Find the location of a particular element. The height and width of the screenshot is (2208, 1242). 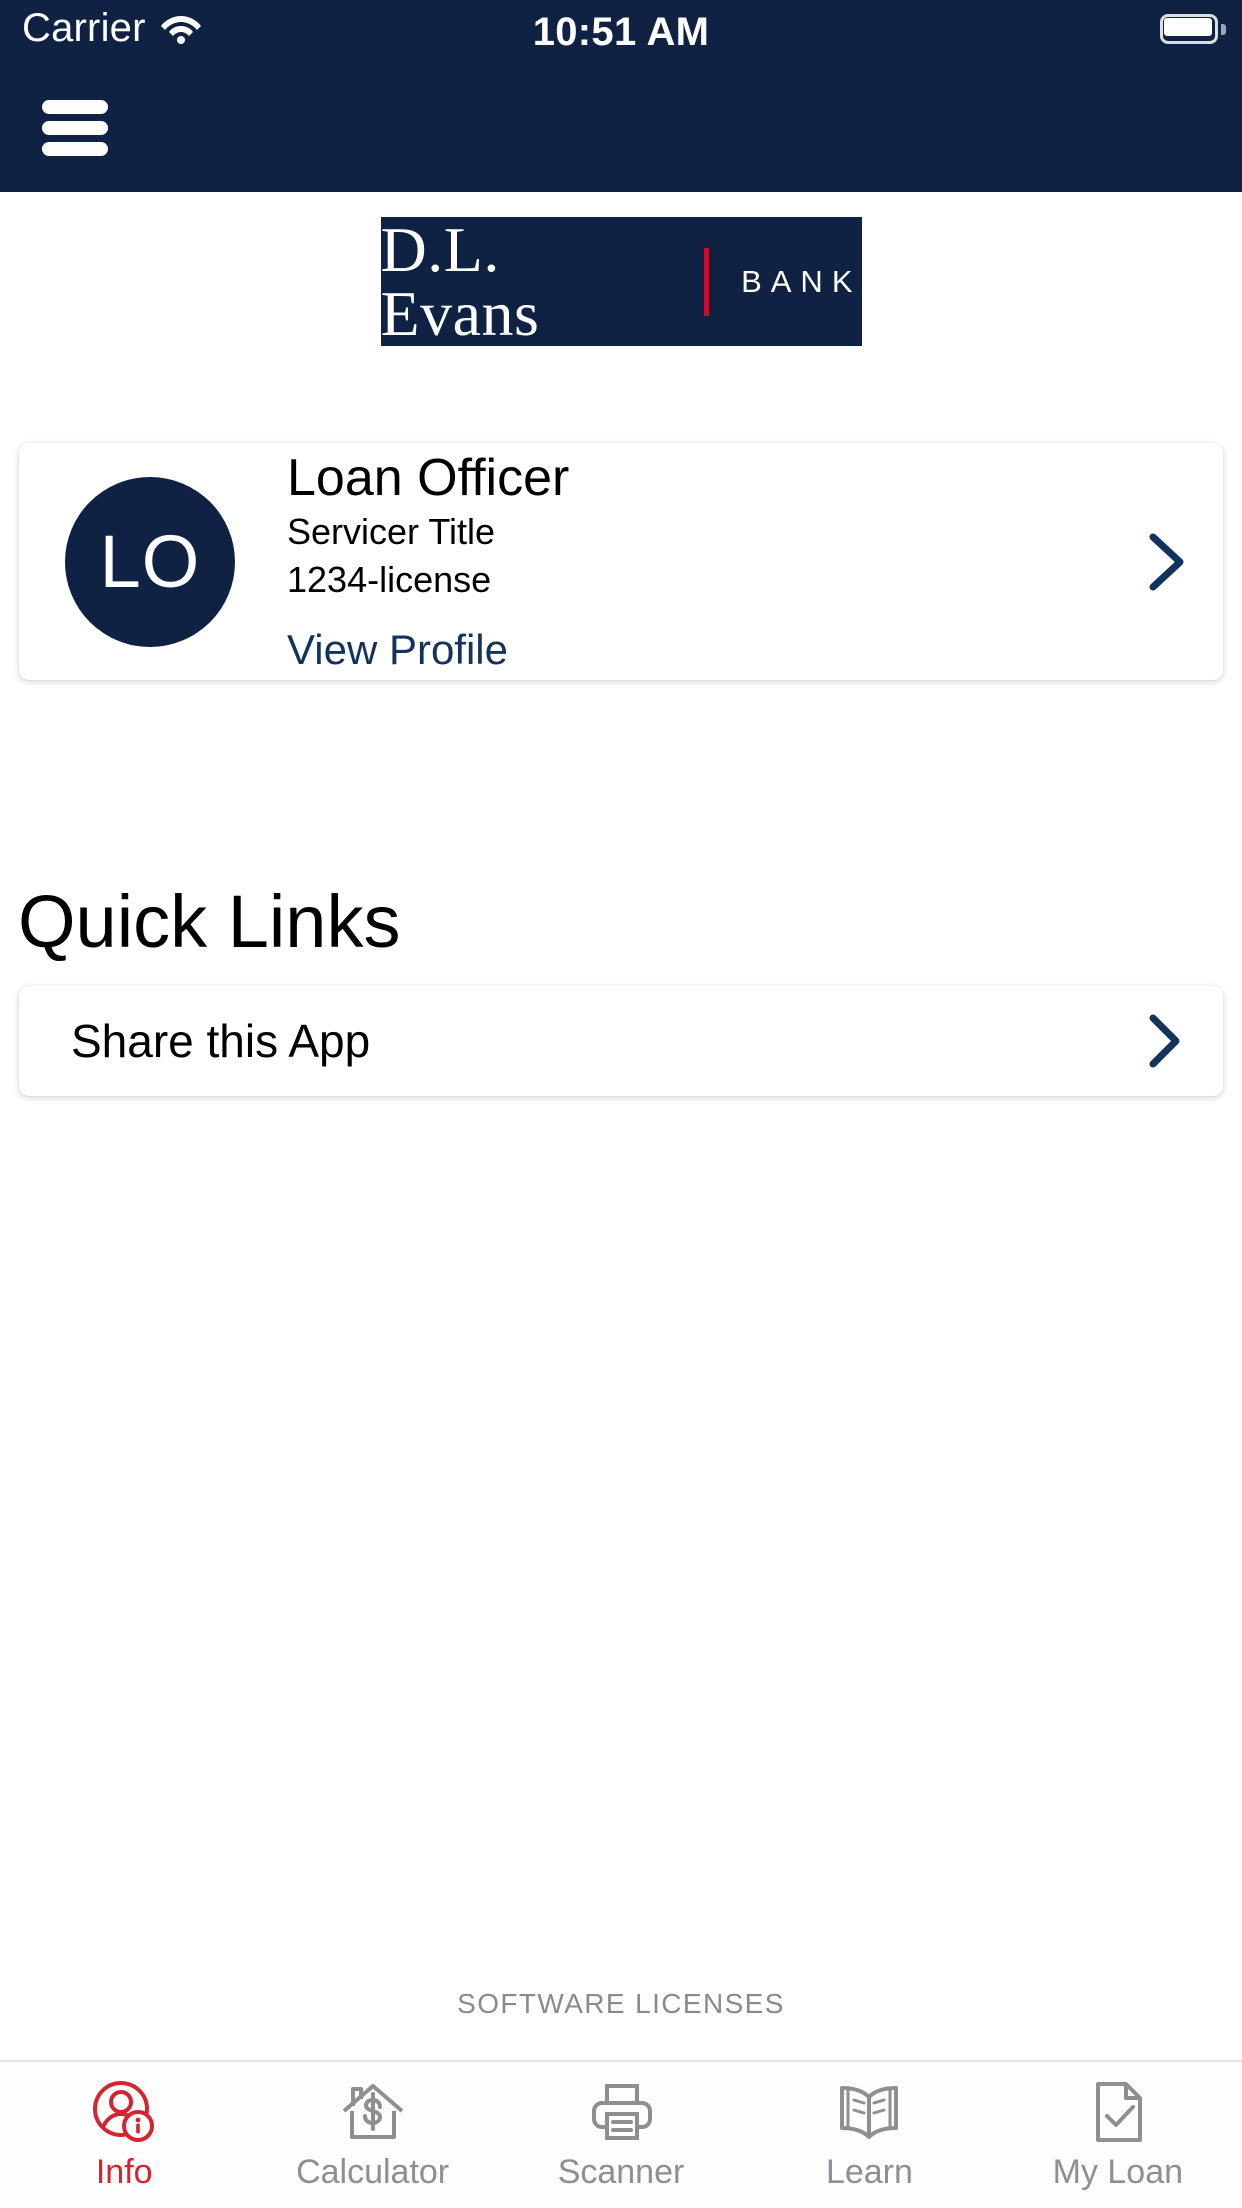

bank-logo: D.L. Evans BANK is located at coordinates (621, 281).